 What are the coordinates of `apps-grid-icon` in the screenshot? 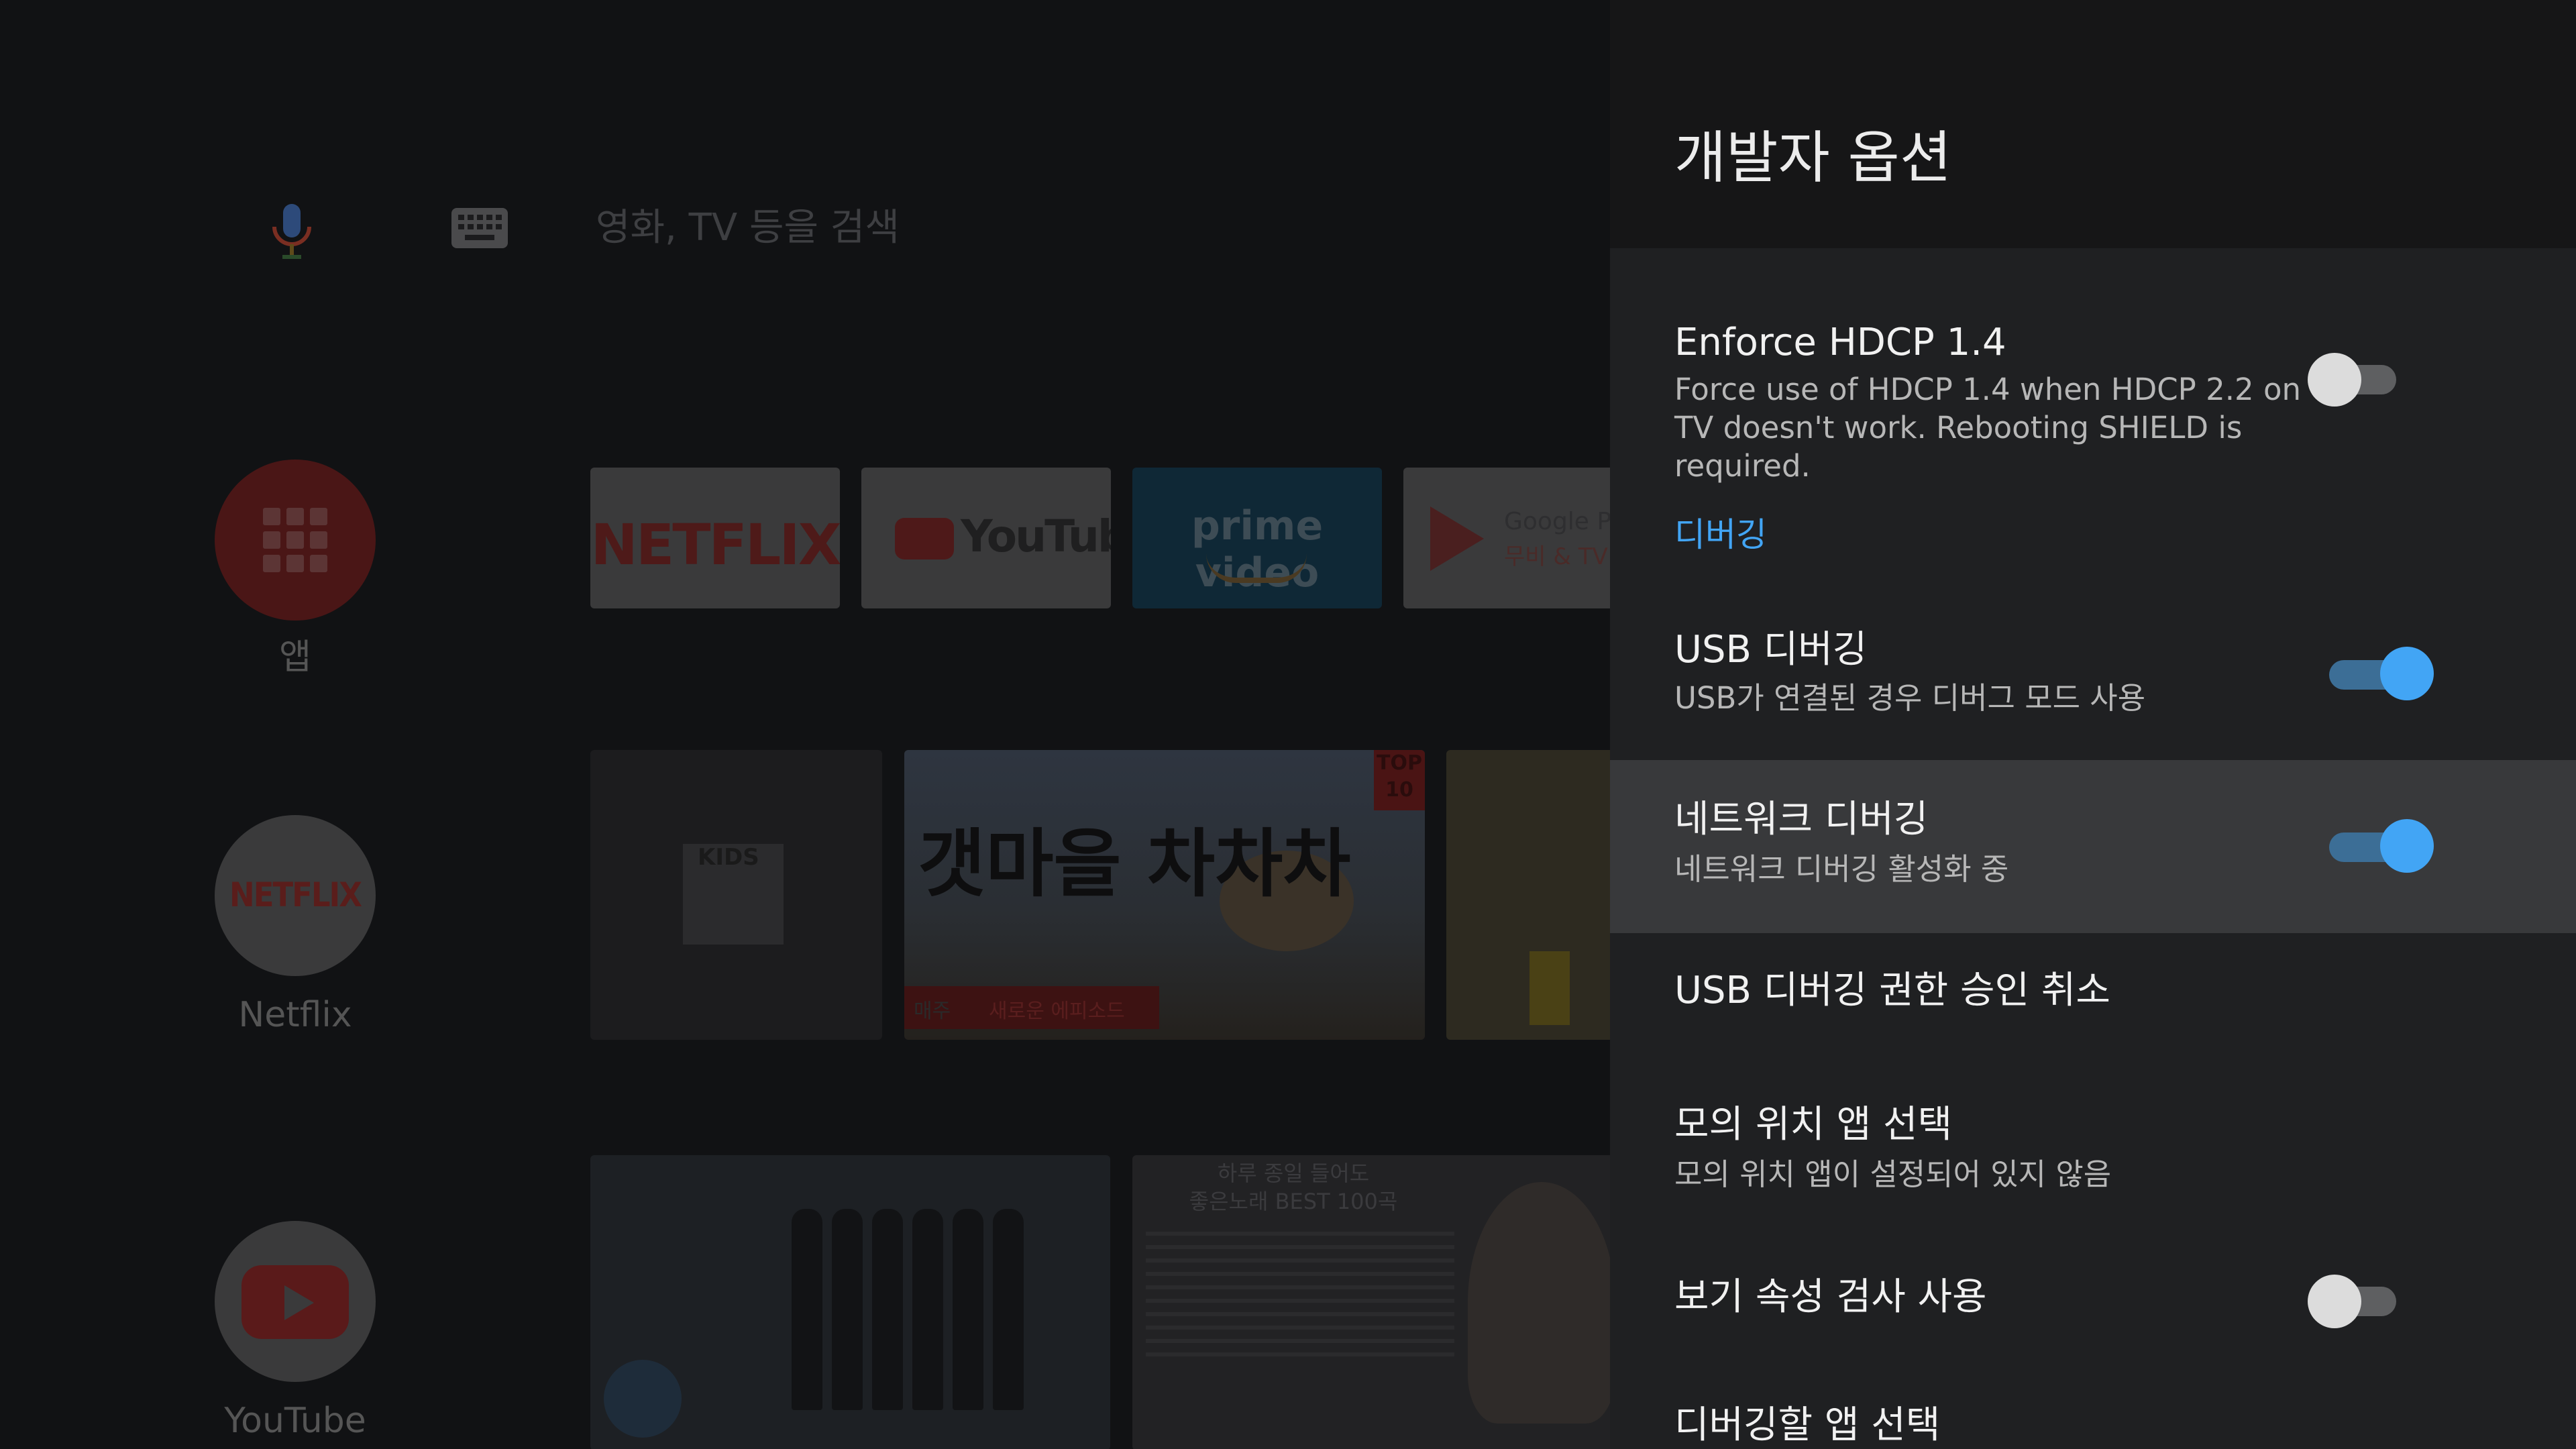 It's located at (295, 540).